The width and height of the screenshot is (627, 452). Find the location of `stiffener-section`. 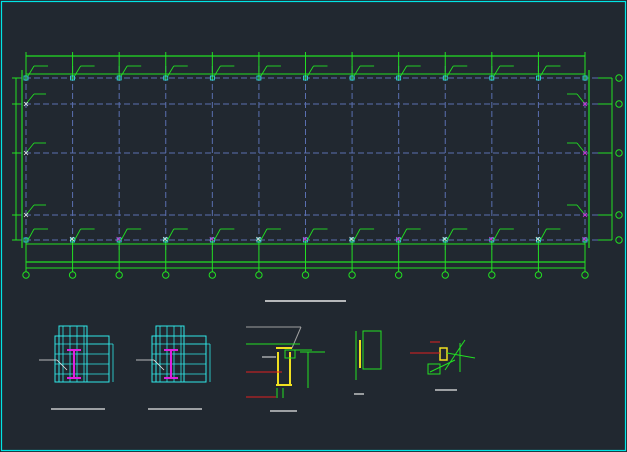

stiffener-section is located at coordinates (368, 362).